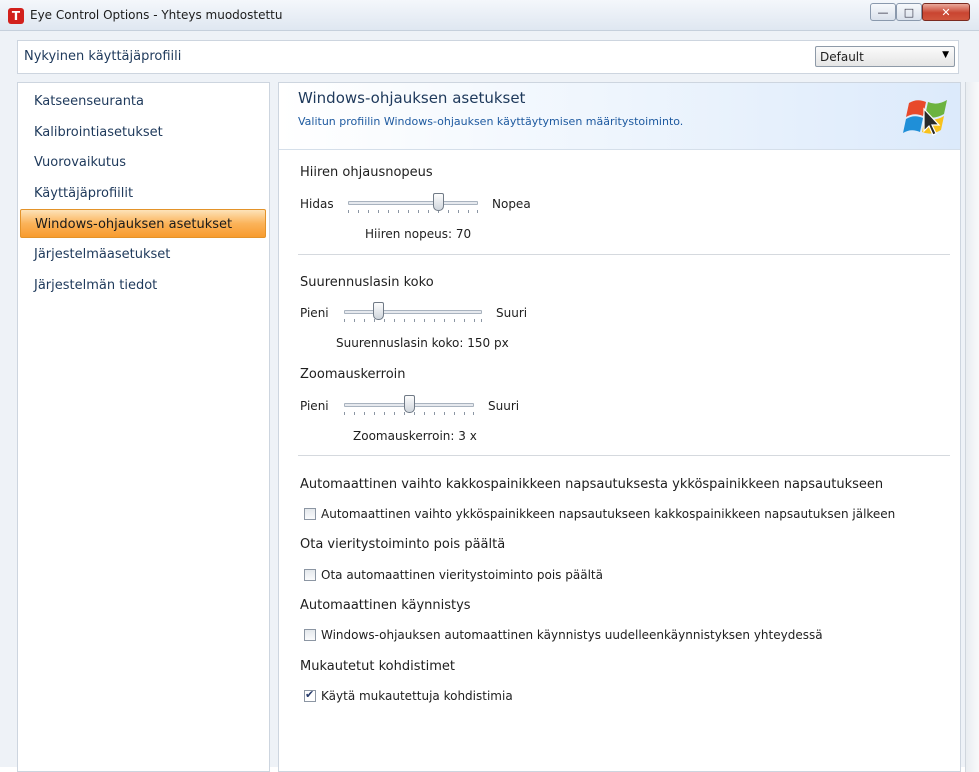  Describe the element at coordinates (925, 118) in the screenshot. I see `windows-logo-icon` at that location.